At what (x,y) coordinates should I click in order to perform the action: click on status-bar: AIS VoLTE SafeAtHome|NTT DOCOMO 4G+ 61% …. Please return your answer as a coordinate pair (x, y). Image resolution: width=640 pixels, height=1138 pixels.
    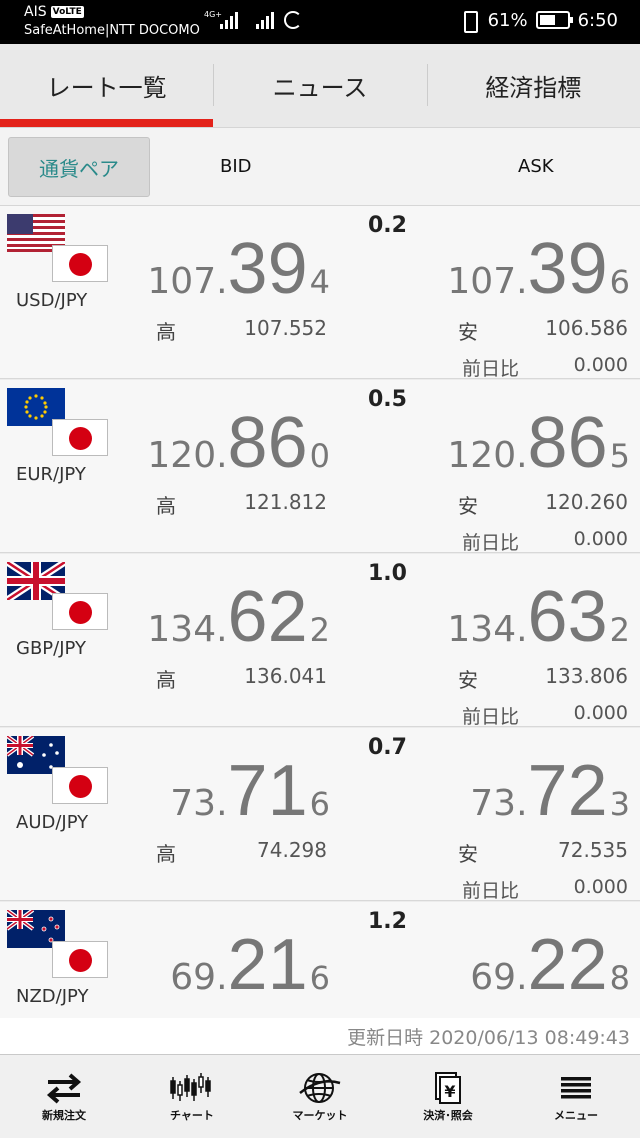
    Looking at the image, I should click on (320, 22).